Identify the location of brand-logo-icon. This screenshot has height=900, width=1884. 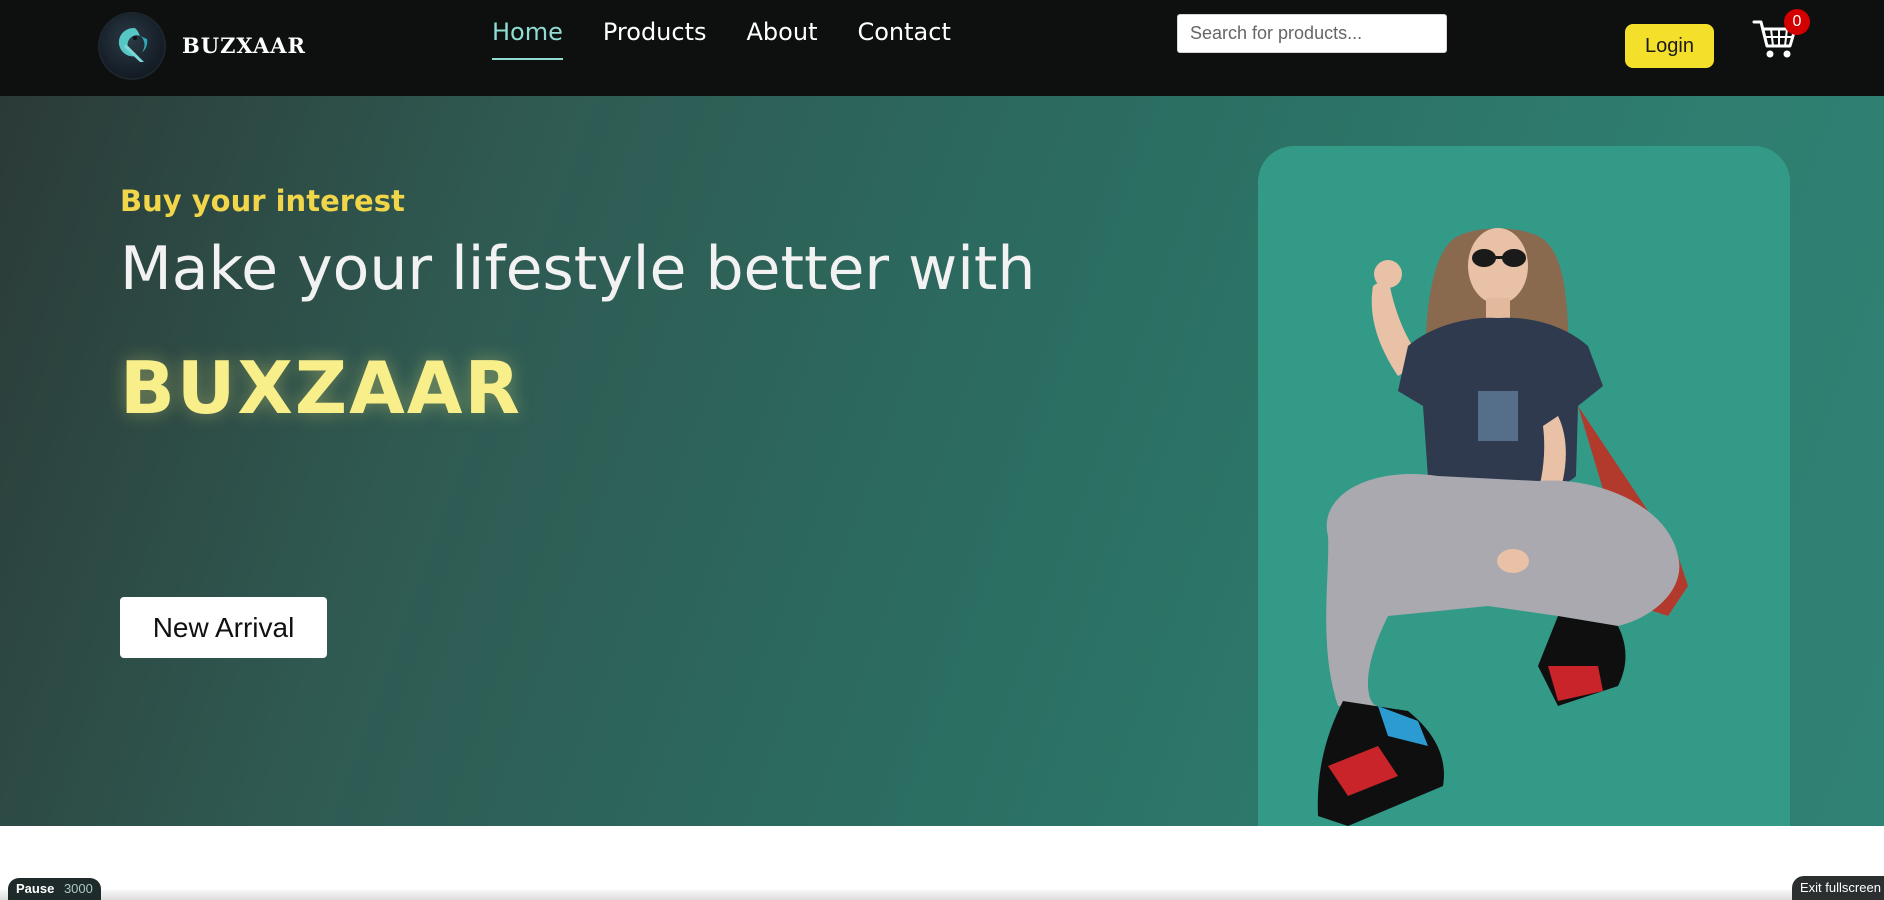
(132, 46).